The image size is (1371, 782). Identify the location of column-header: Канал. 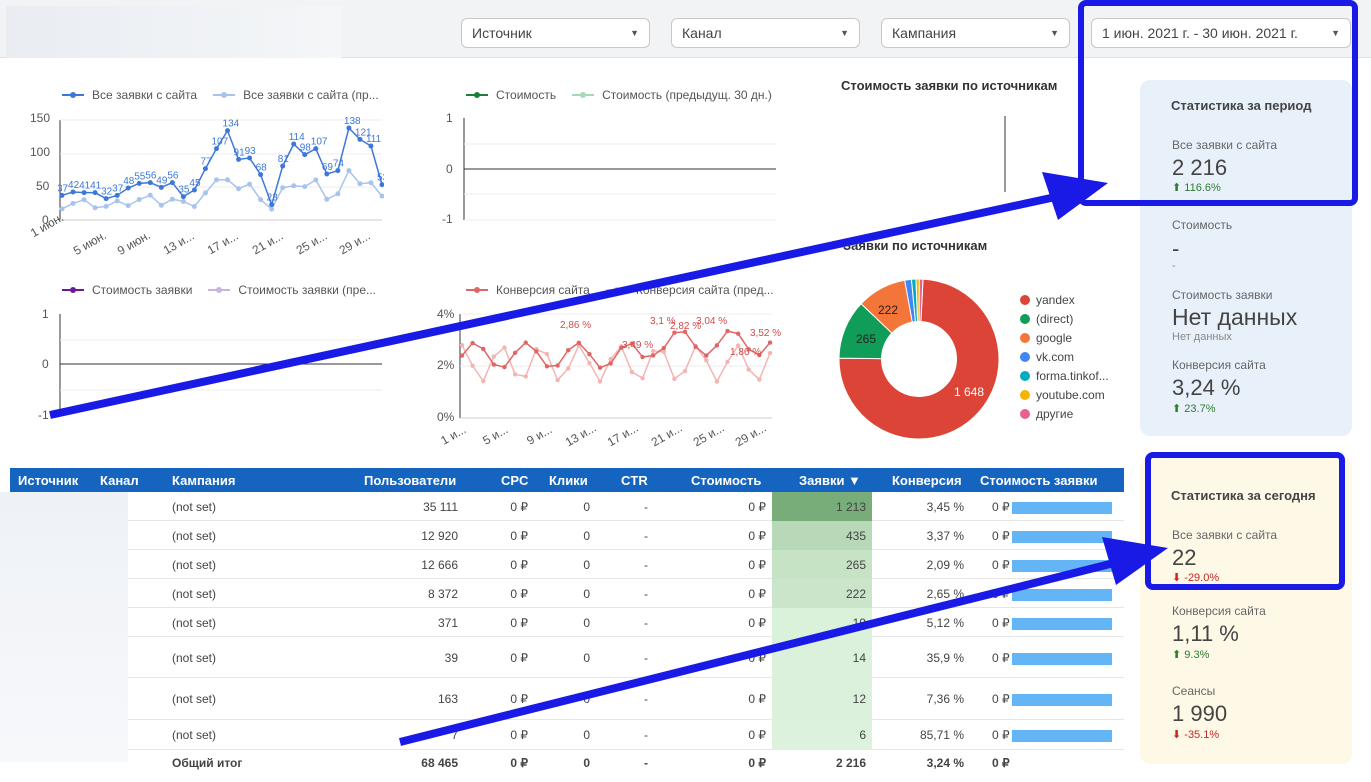
(119, 480).